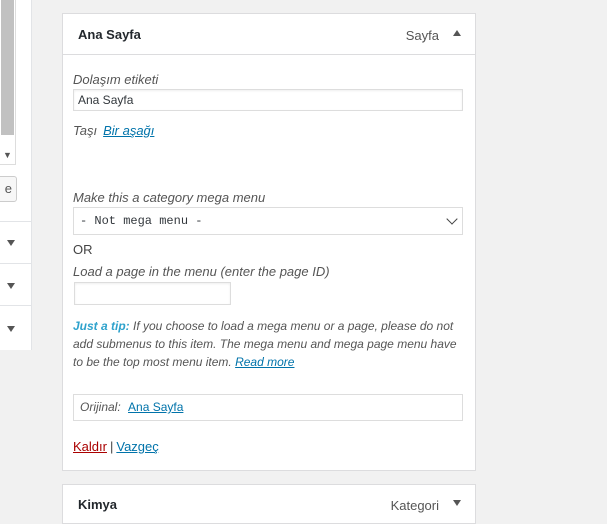 The height and width of the screenshot is (524, 607). What do you see at coordinates (116, 79) in the screenshot?
I see `nav-label-label: Dolaşım etiketi` at bounding box center [116, 79].